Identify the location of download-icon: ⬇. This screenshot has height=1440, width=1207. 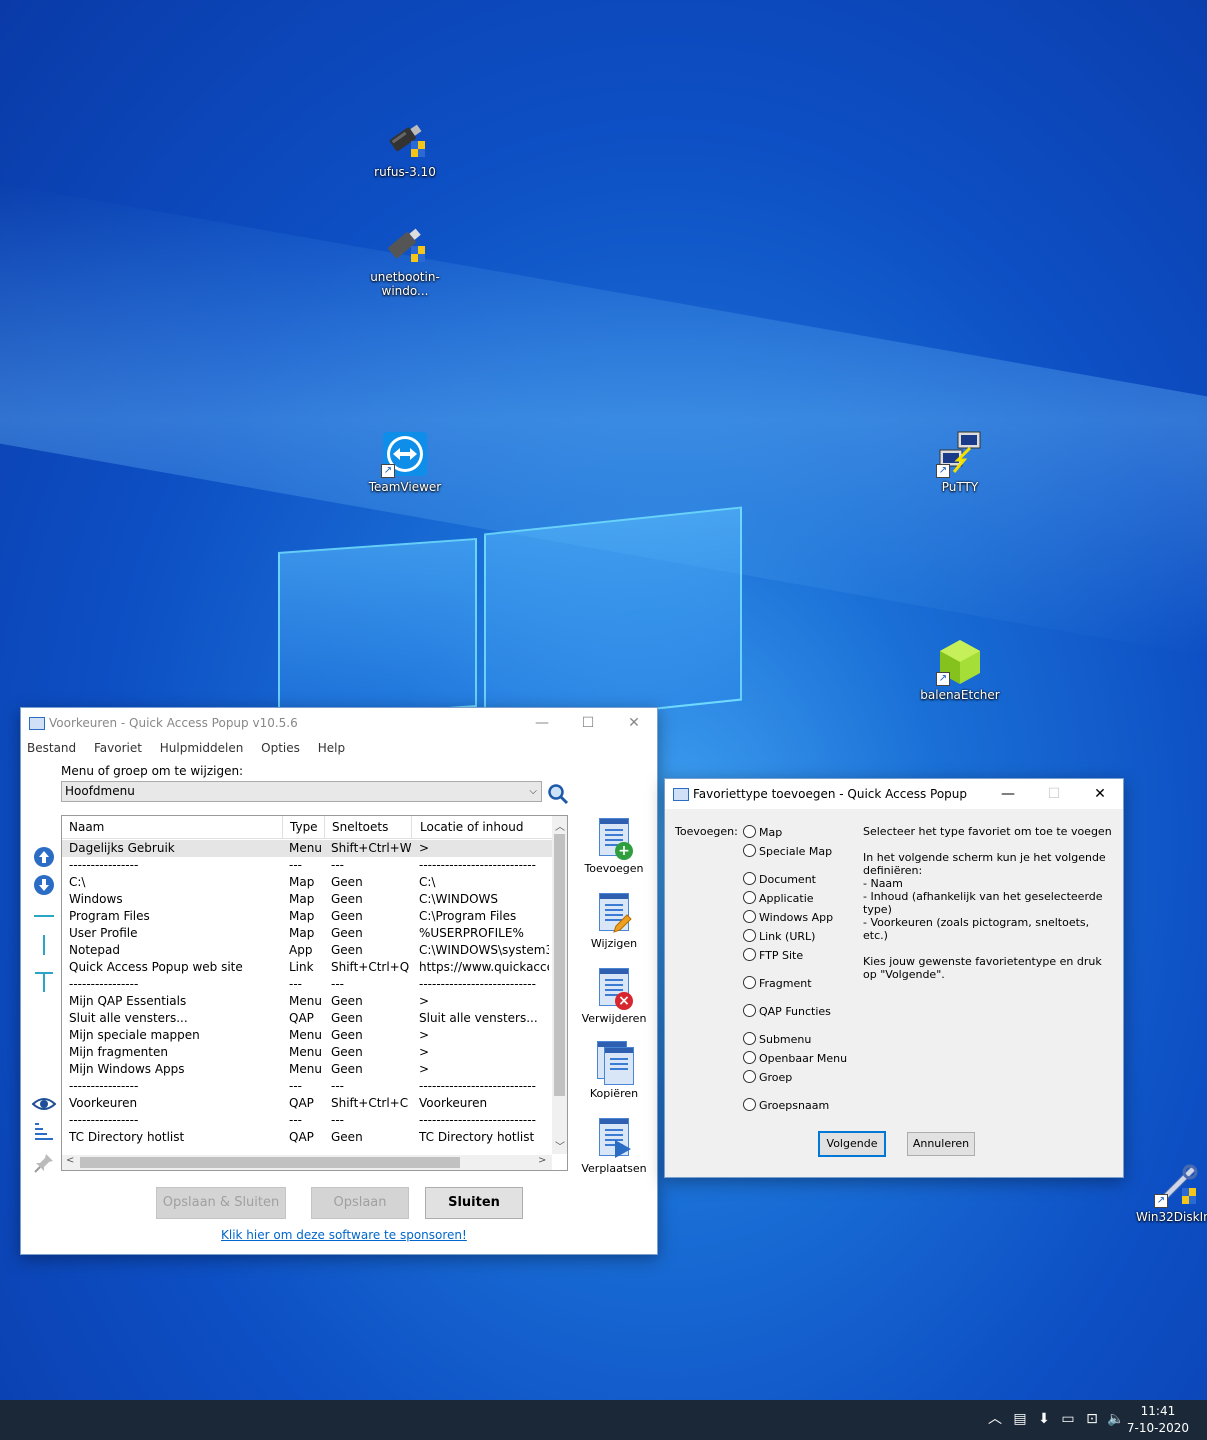
(1044, 1419).